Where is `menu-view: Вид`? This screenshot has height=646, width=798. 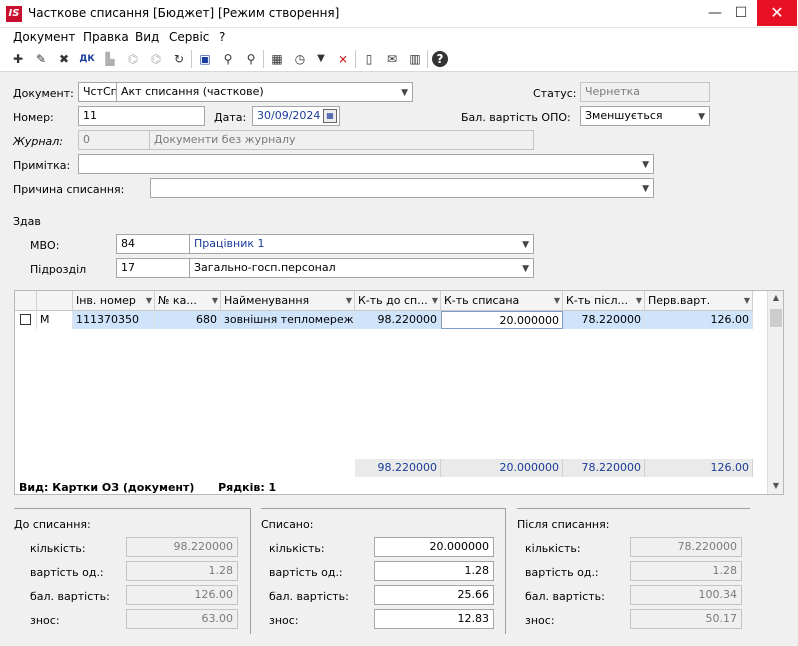 menu-view: Вид is located at coordinates (147, 37).